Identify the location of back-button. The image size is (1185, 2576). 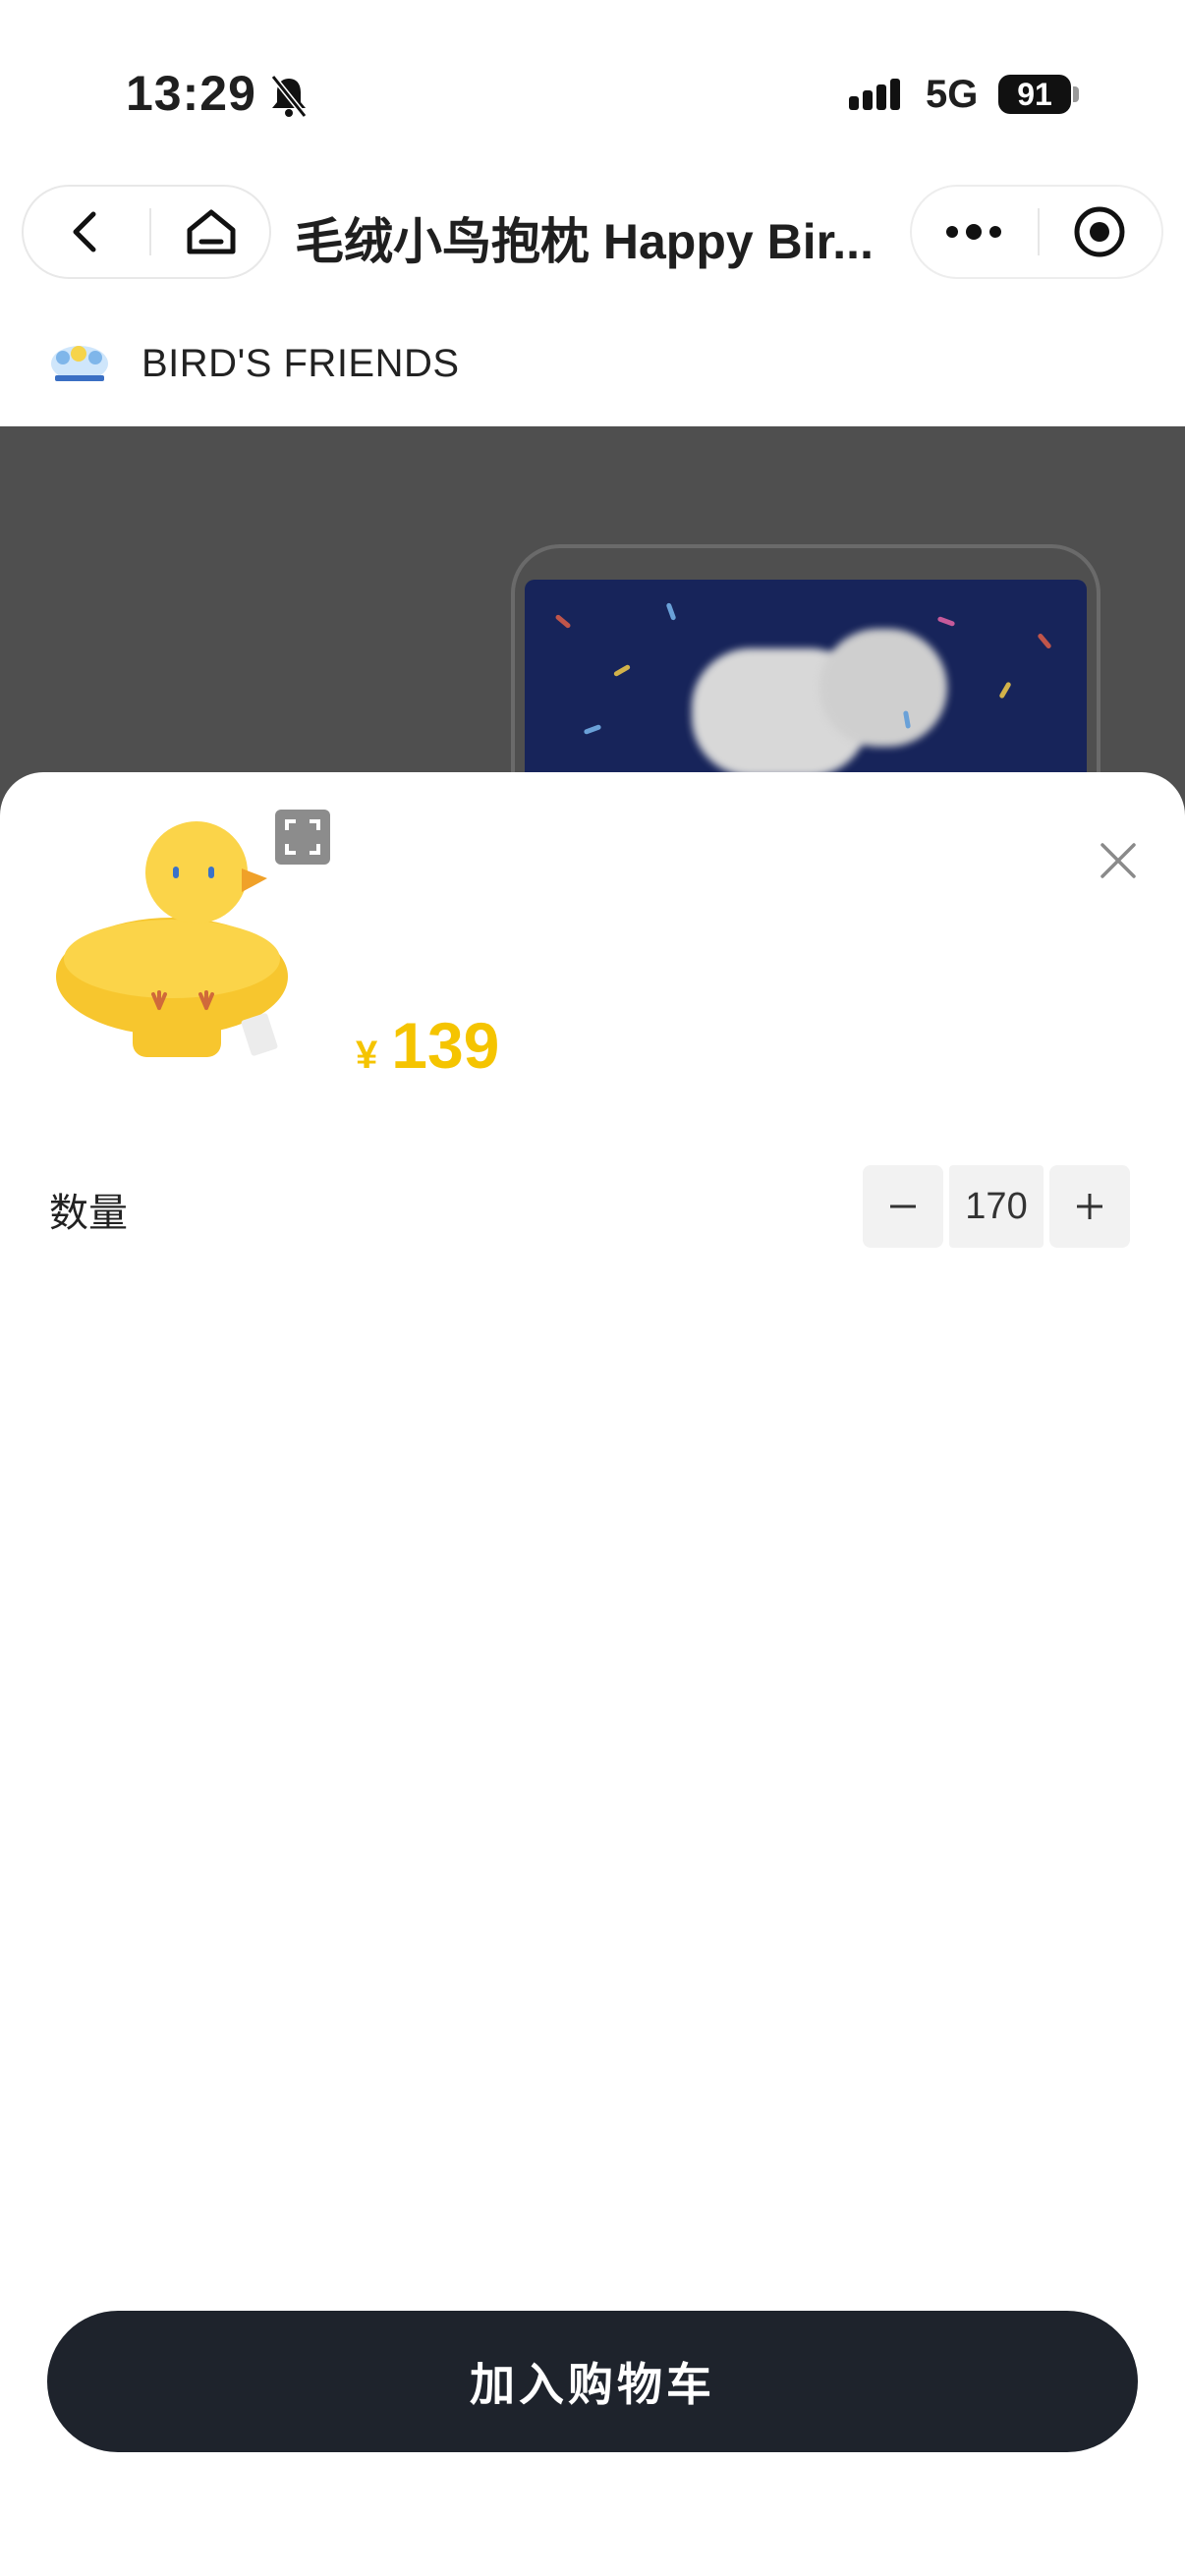
(85, 232).